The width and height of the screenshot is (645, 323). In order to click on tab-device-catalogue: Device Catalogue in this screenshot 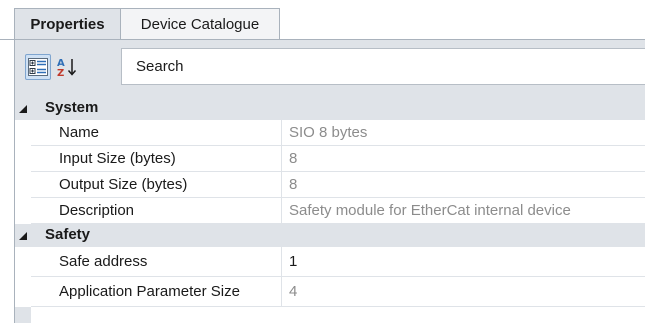, I will do `click(200, 23)`.